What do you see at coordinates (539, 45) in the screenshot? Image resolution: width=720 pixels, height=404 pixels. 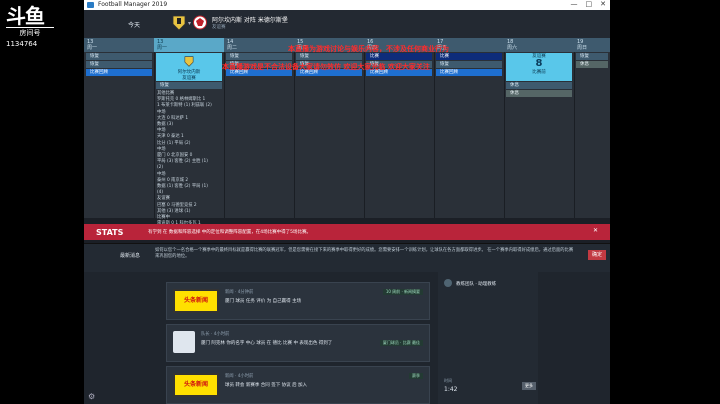 I see `day-header: 18 周六` at bounding box center [539, 45].